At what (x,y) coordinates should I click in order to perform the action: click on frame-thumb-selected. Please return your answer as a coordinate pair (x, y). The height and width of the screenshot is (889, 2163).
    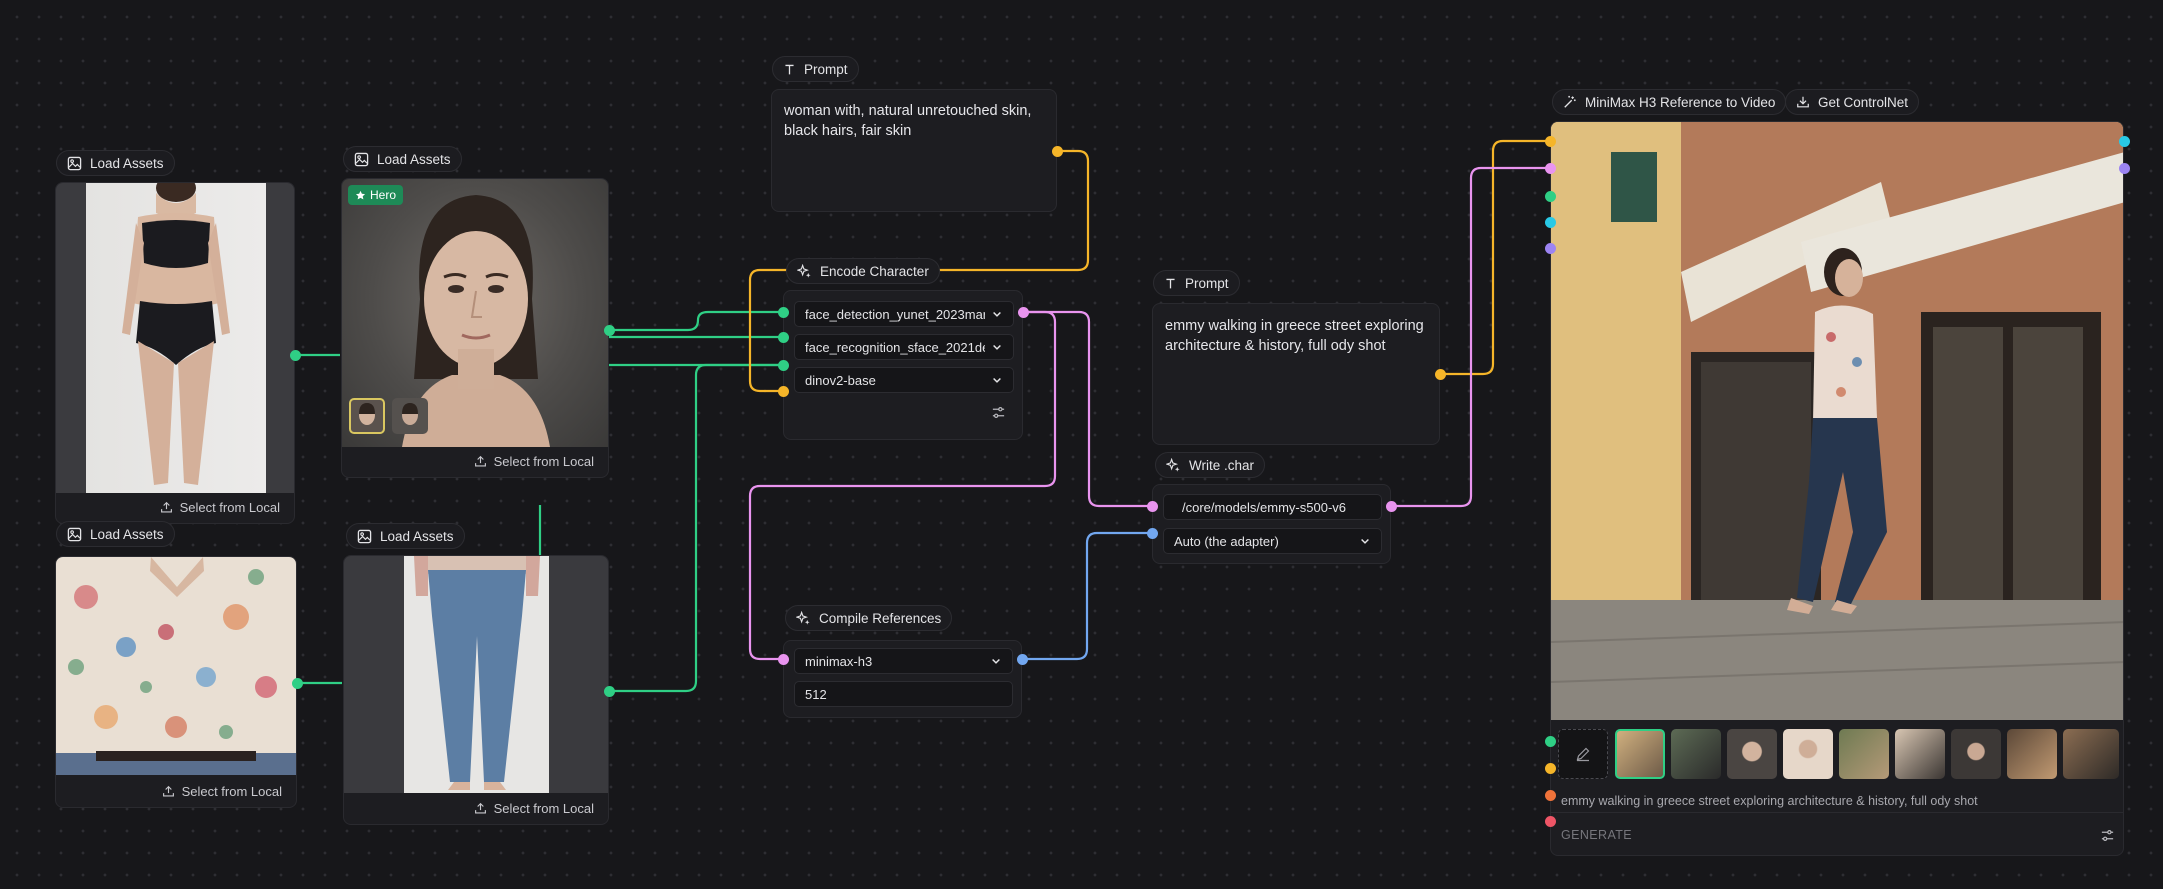
    Looking at the image, I should click on (1640, 754).